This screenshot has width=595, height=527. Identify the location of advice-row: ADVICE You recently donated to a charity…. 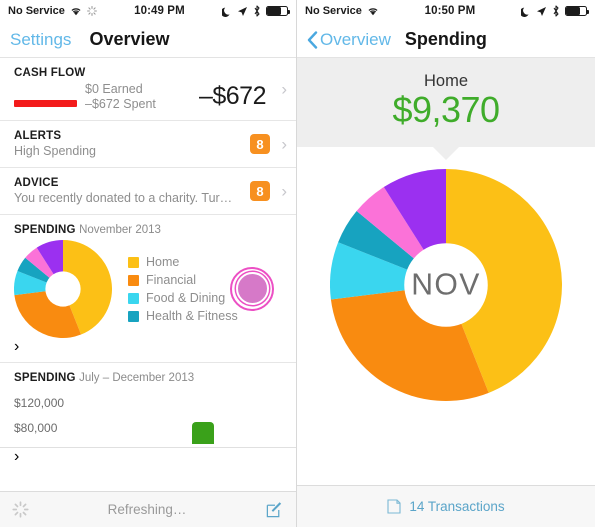
(148, 191).